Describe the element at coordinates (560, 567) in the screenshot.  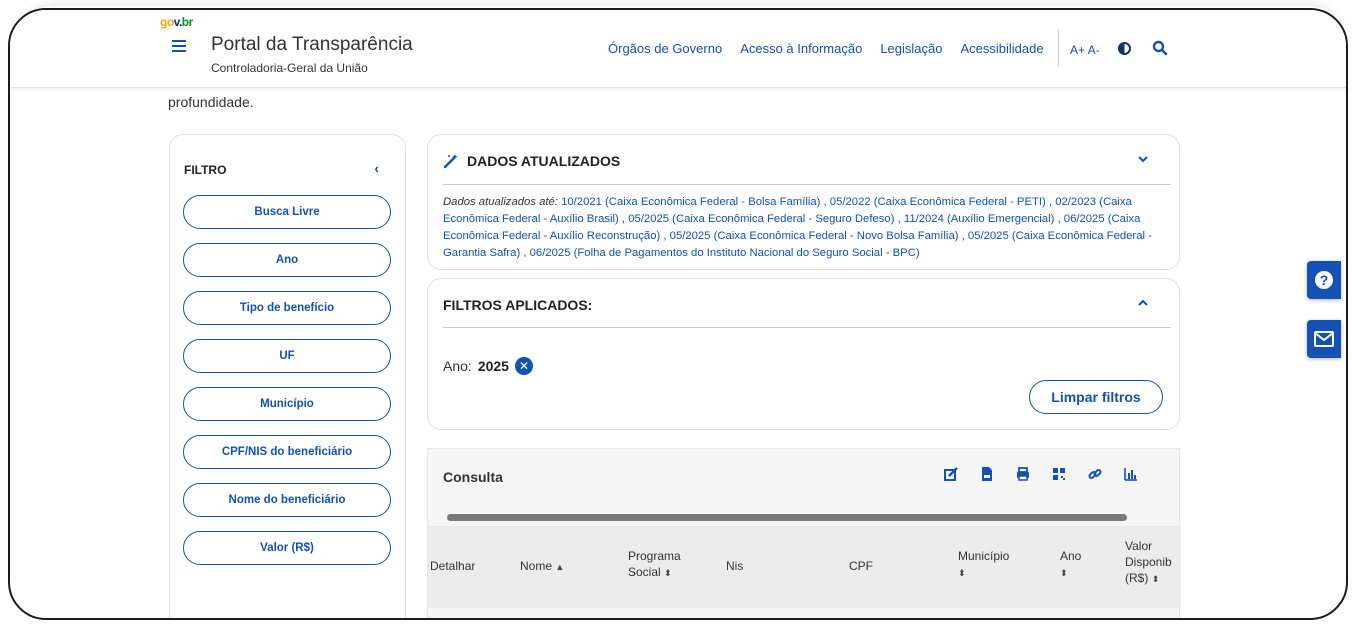
I see `sort-asc-icon: ▲` at that location.